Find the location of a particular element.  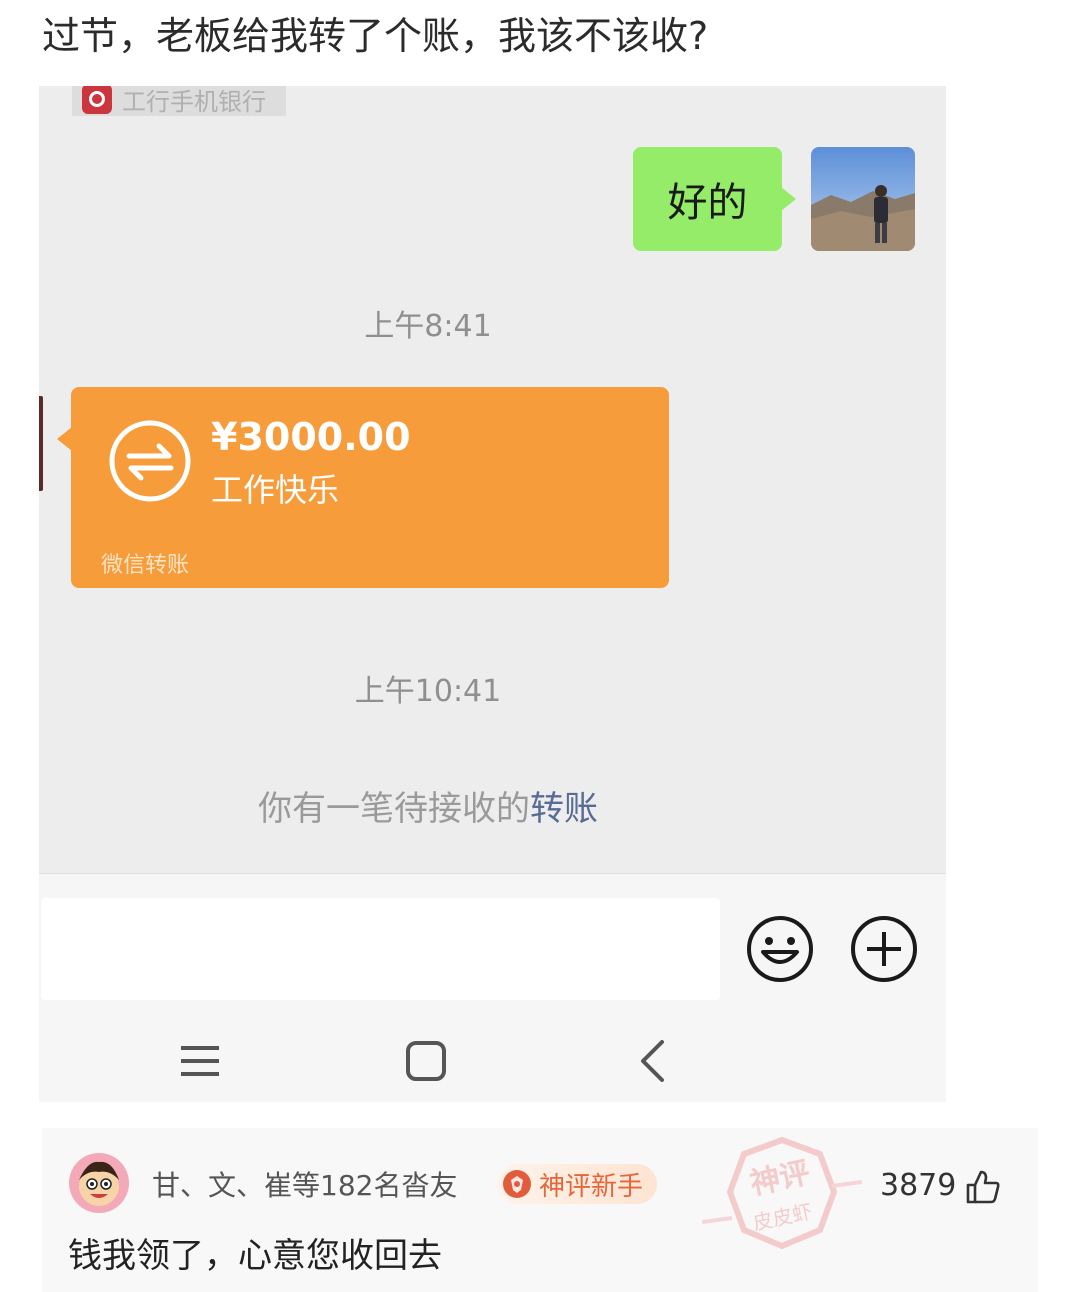

comment-badge: 神评新手 is located at coordinates (577, 1184).